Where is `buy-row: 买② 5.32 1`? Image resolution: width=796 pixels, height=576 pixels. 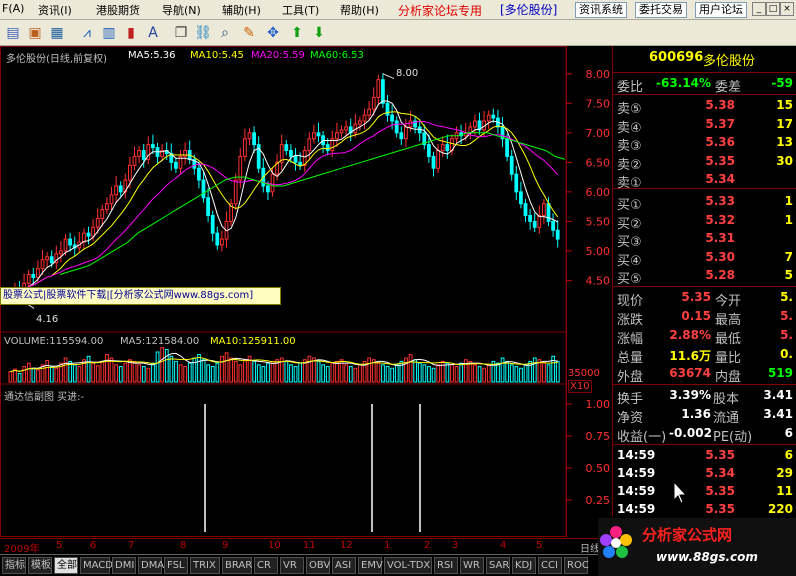
buy-row: 买② 5.32 1 is located at coordinates (704, 222).